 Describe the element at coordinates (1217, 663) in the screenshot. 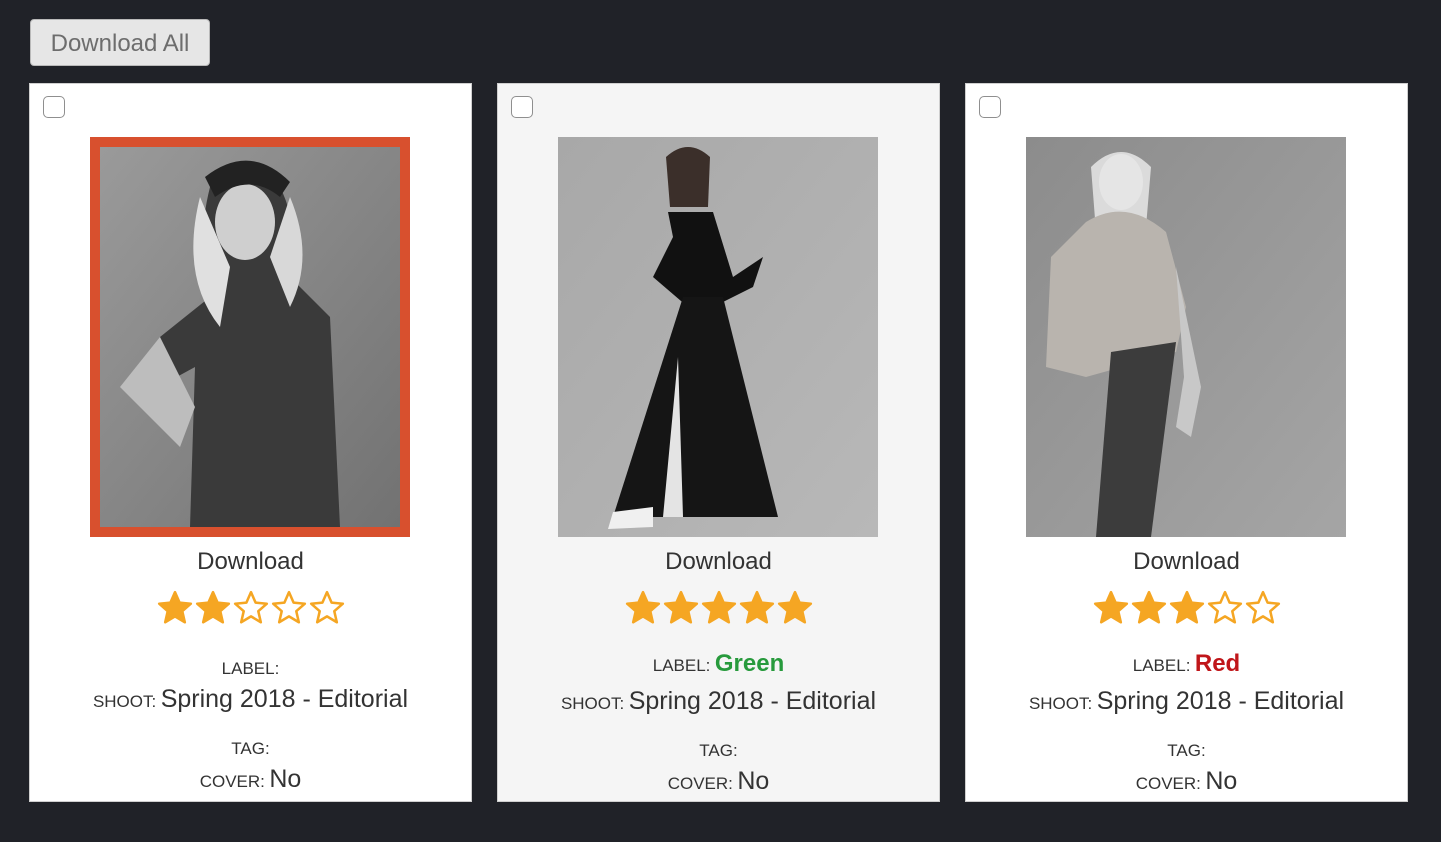

I see `label-value: Red` at that location.